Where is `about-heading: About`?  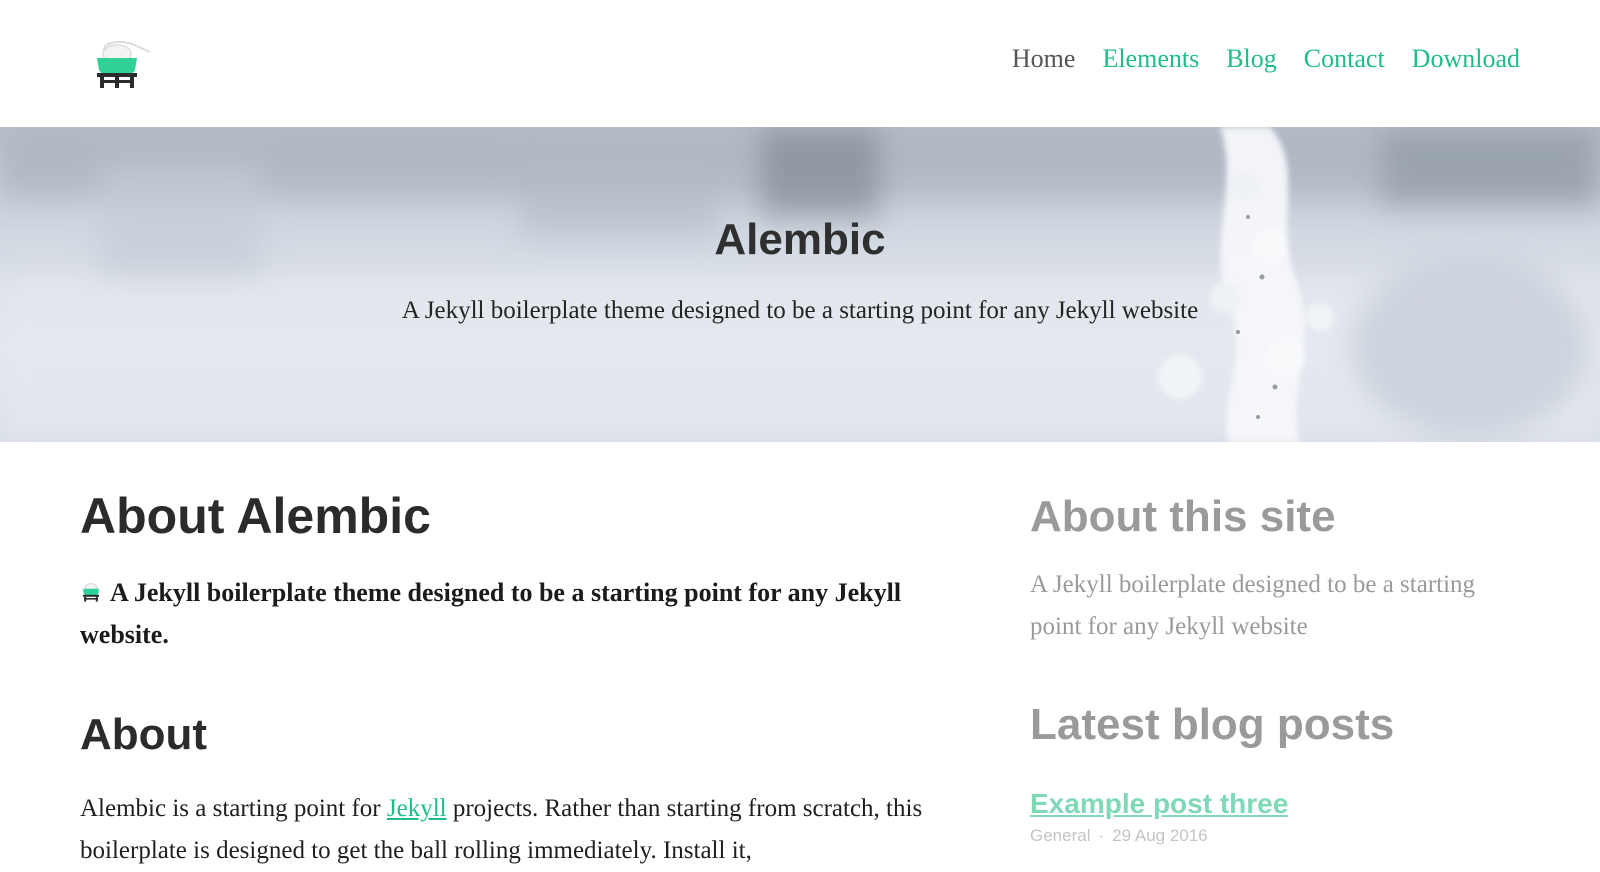 about-heading: About is located at coordinates (144, 734).